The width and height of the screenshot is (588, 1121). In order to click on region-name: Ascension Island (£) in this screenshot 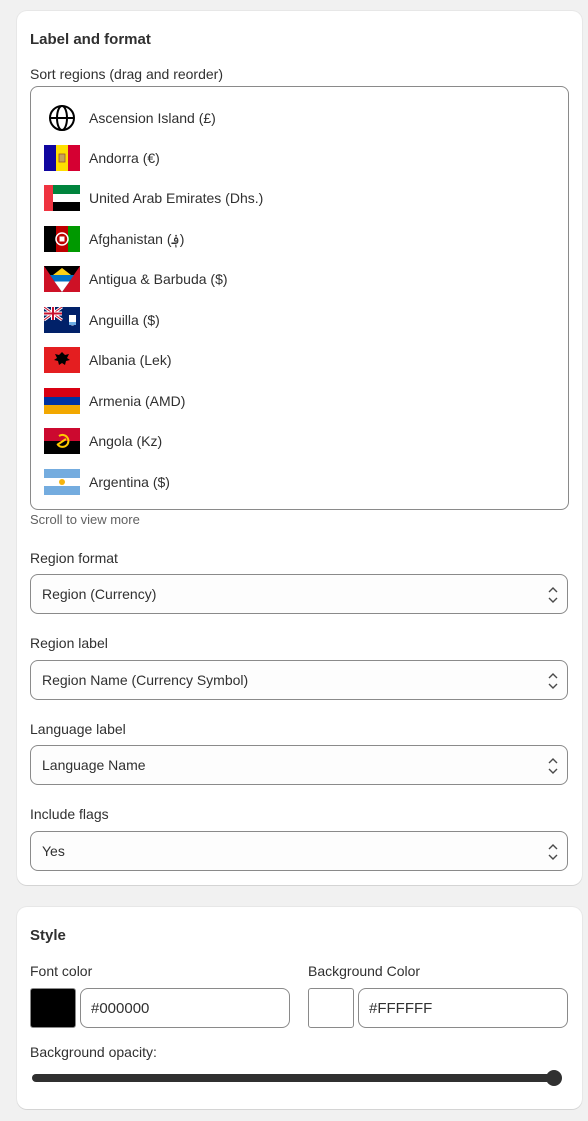, I will do `click(152, 118)`.